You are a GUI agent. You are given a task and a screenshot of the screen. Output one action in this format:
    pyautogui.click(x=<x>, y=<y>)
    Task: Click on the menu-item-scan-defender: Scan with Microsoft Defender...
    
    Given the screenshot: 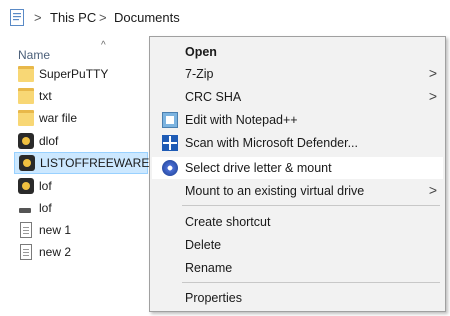 What is the action you would take?
    pyautogui.click(x=297, y=143)
    